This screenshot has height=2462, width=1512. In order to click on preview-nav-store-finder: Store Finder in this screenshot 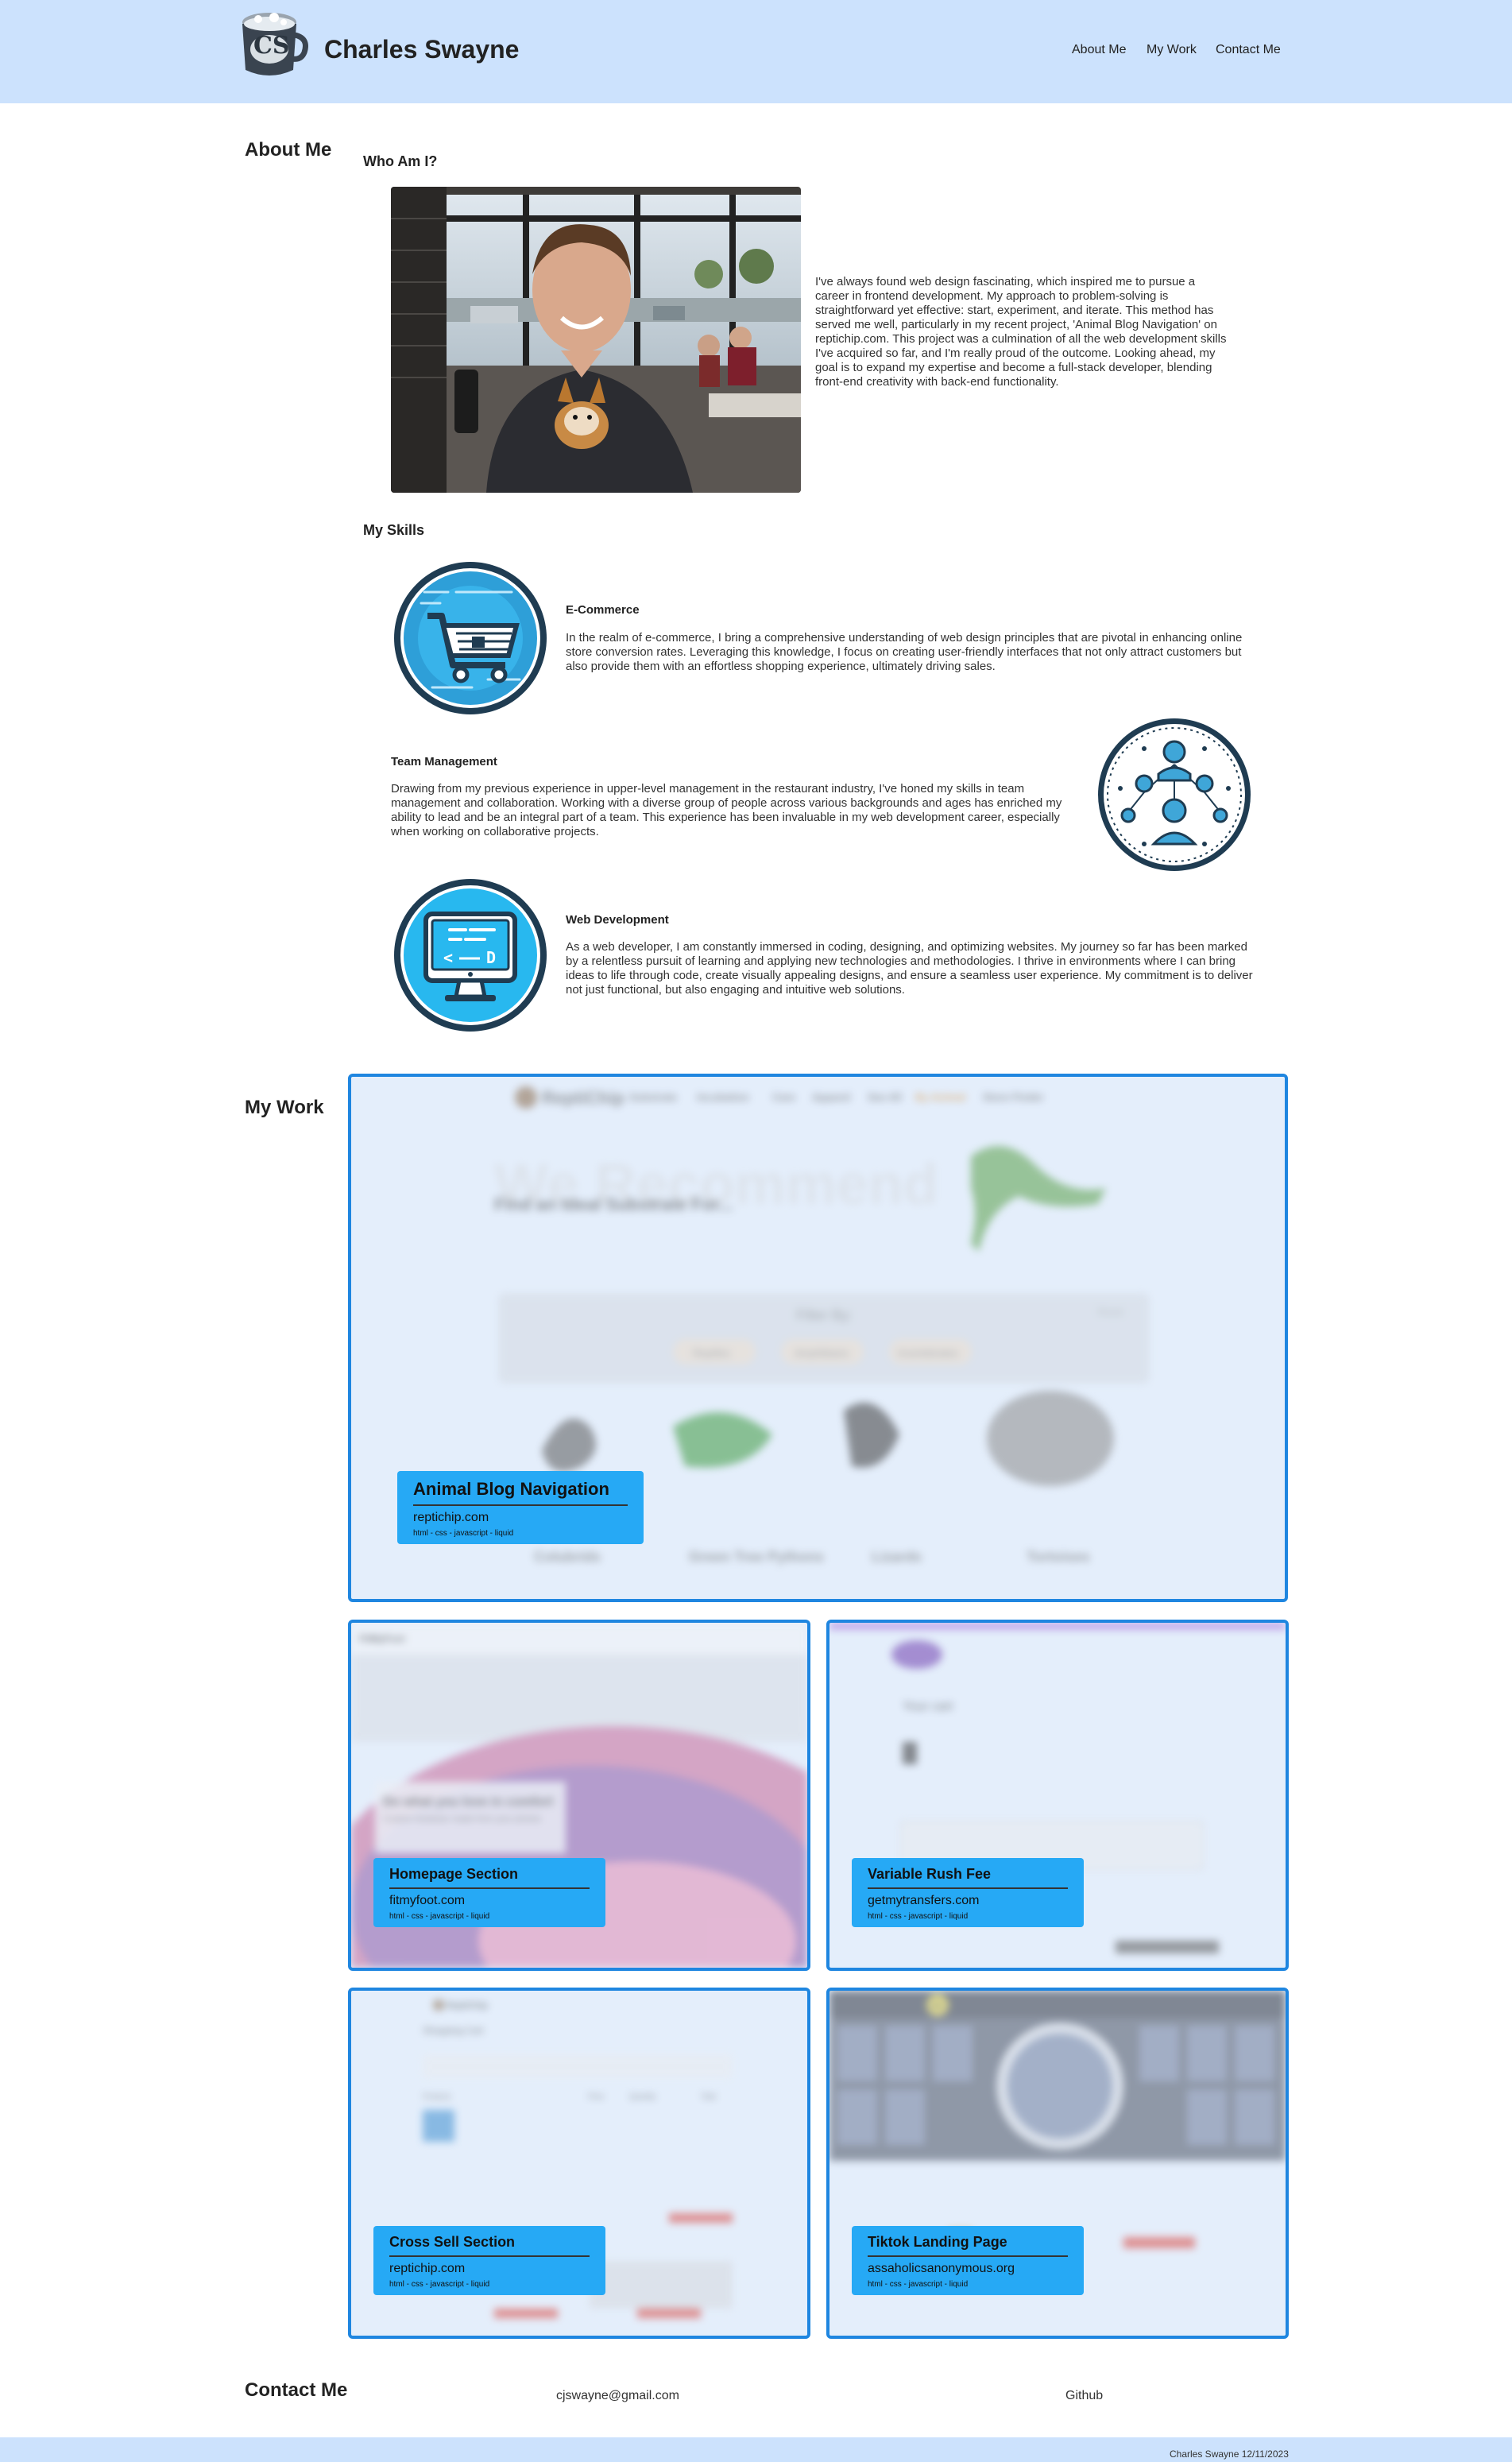, I will do `click(1013, 1097)`.